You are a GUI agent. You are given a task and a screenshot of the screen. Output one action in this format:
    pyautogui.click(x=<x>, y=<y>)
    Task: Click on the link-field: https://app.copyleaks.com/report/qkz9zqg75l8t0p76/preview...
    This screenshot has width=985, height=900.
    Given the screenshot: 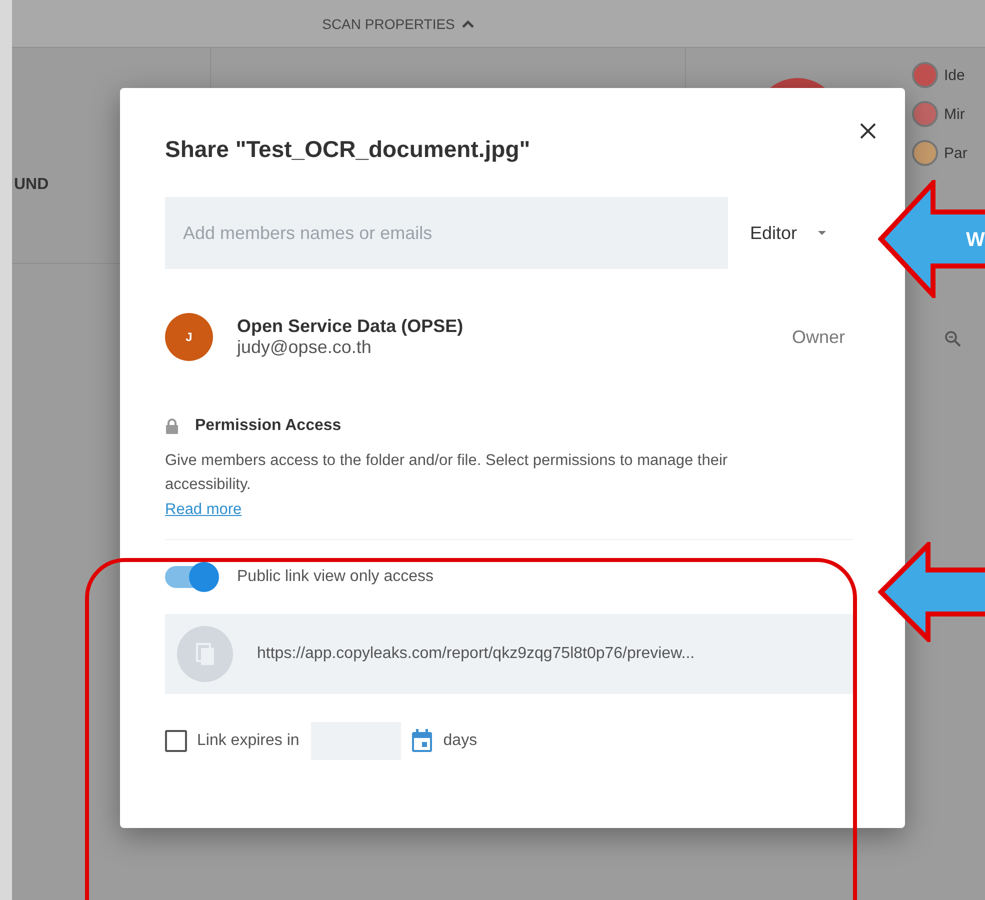 What is the action you would take?
    pyautogui.click(x=509, y=654)
    